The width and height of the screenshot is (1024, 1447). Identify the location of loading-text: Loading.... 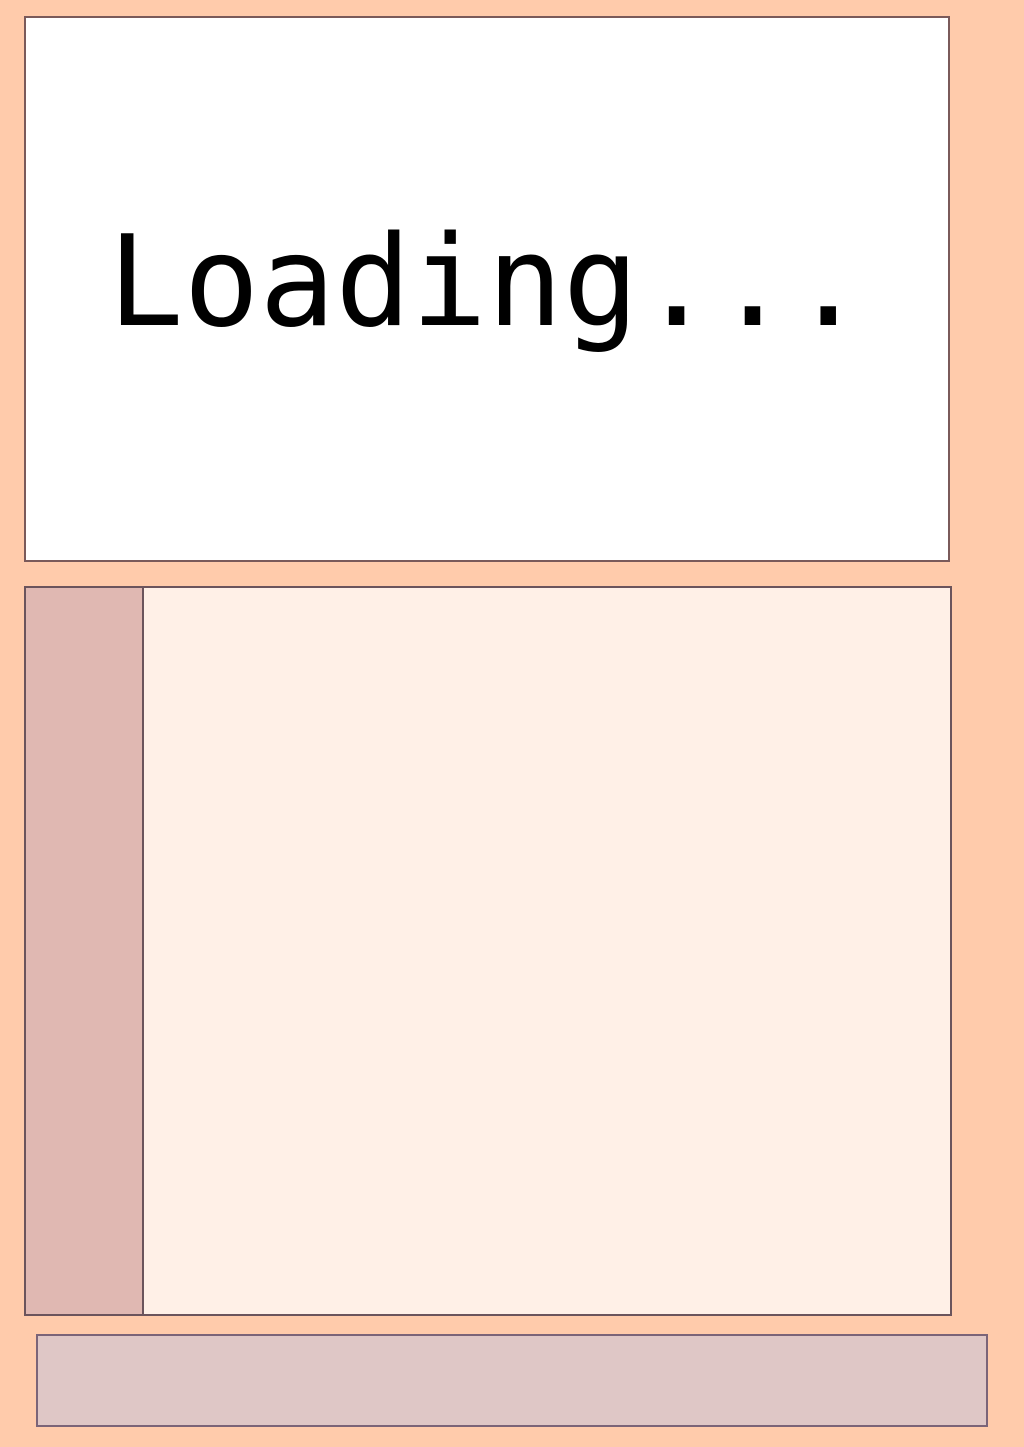
(487, 281).